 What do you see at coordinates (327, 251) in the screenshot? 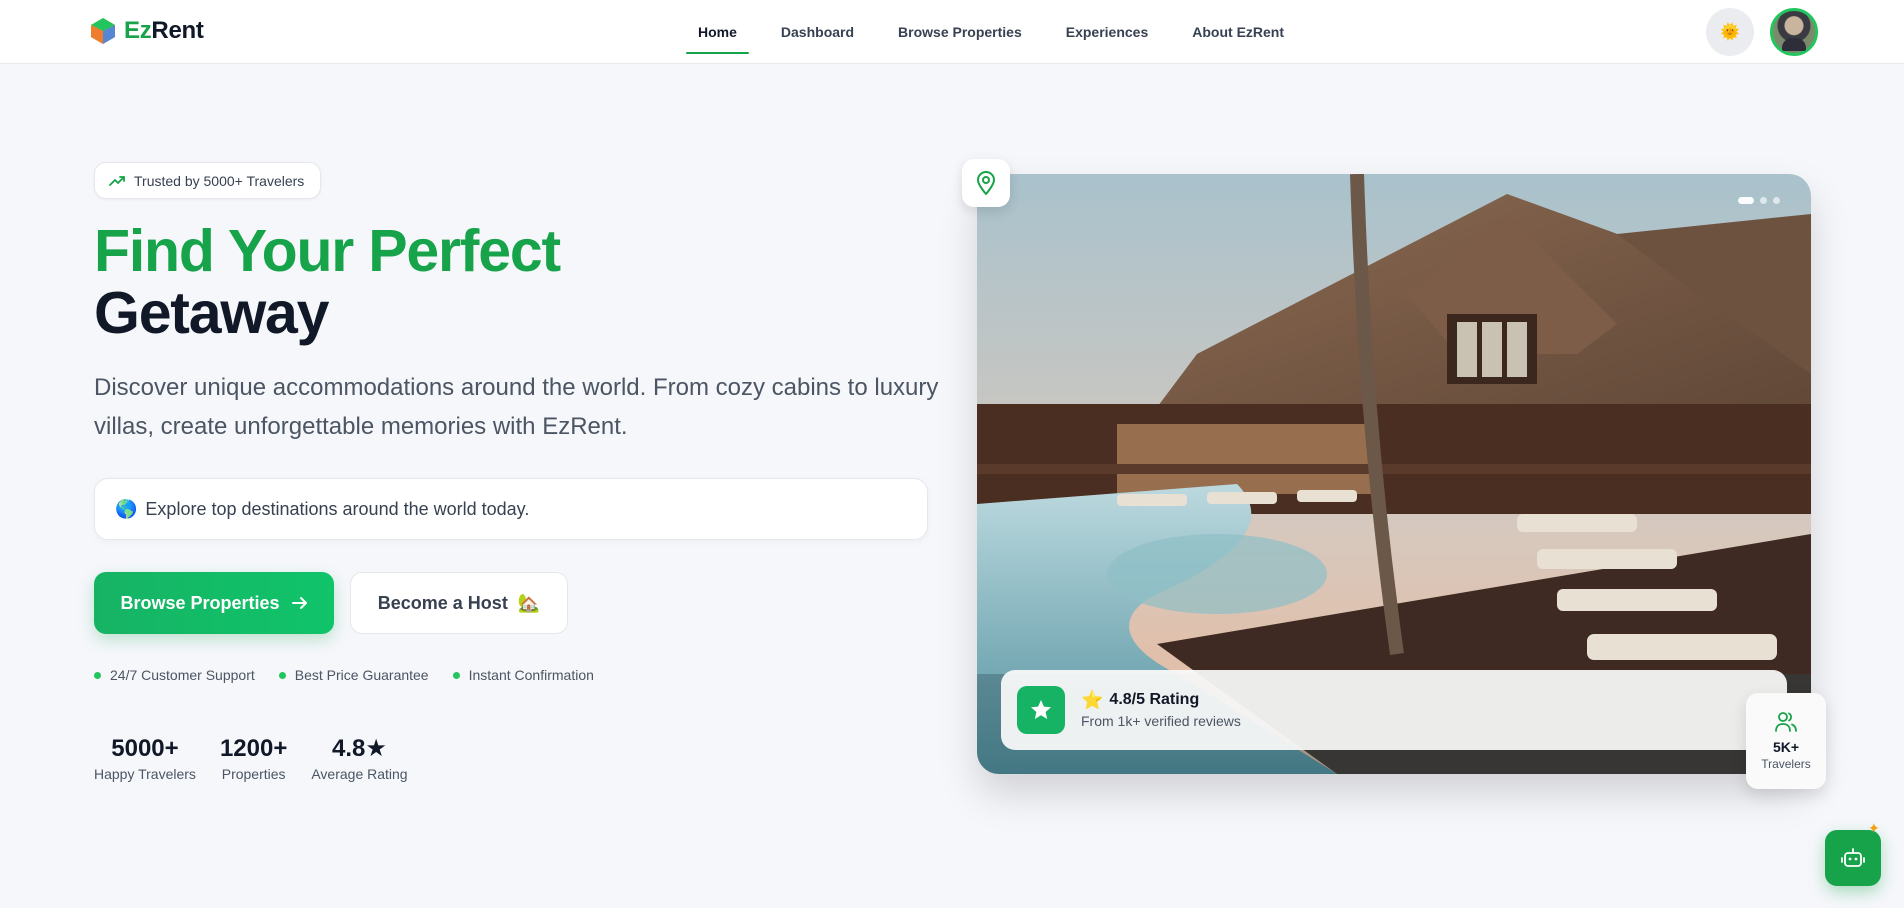
I see `hero-title-line1: Find Your Perfect` at bounding box center [327, 251].